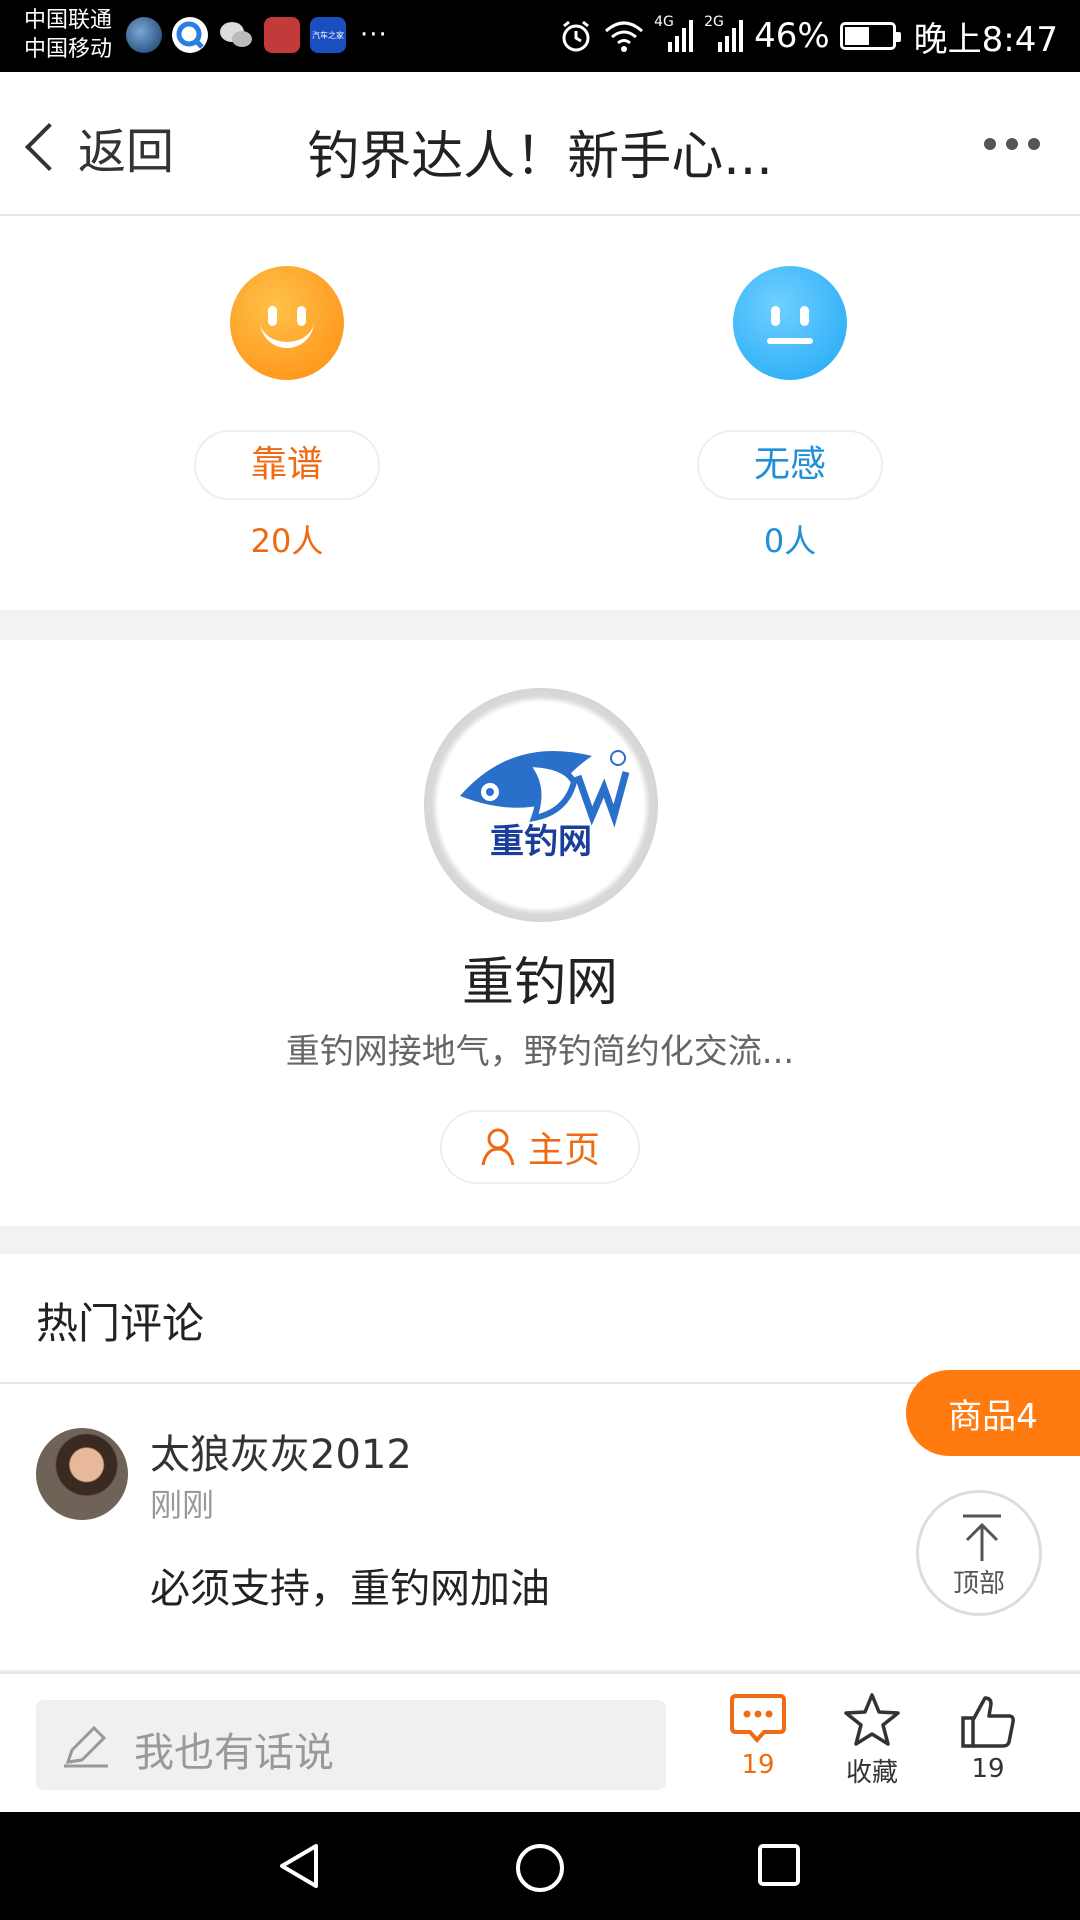 This screenshot has height=1920, width=1080. Describe the element at coordinates (68, 20) in the screenshot. I see `carrier-1: 中国联通` at that location.